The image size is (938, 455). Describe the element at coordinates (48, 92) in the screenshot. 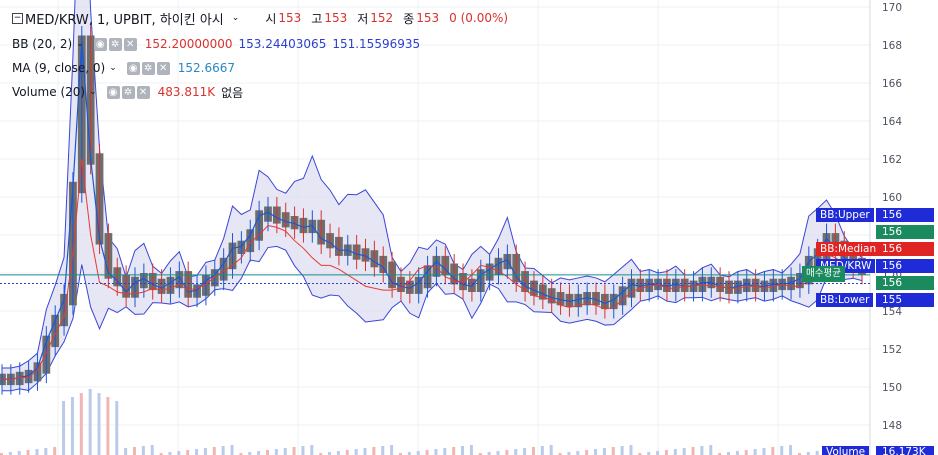

I see `volume-name: Volume (20)` at that location.